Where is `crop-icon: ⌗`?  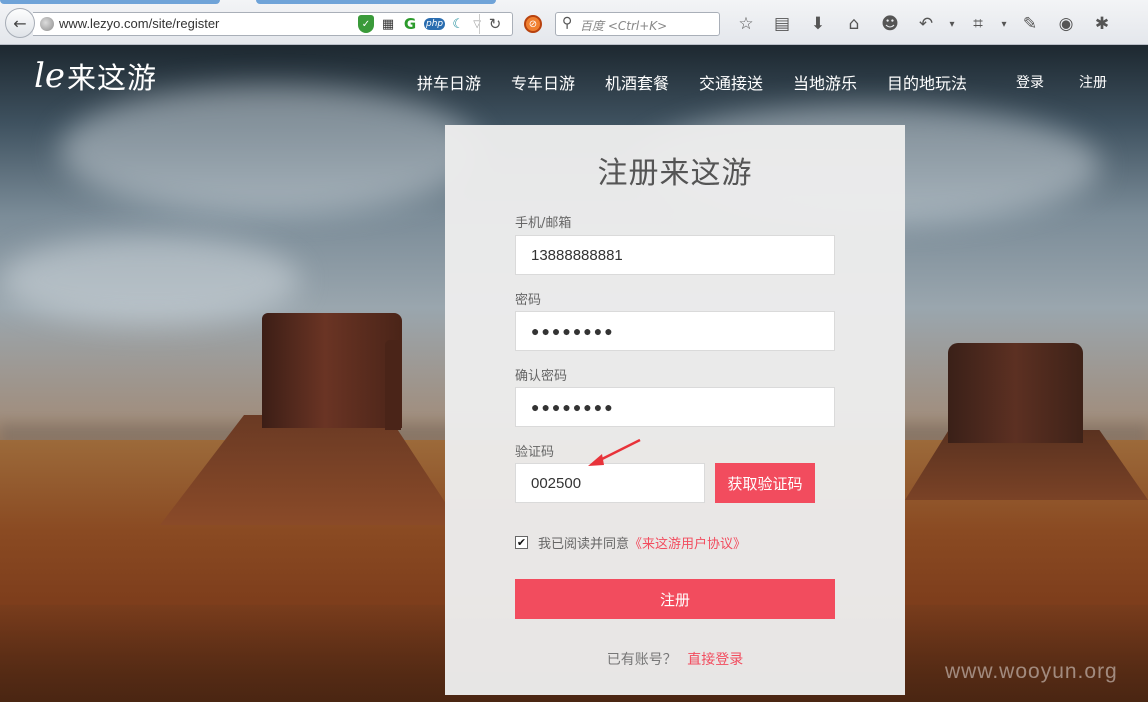 crop-icon: ⌗ is located at coordinates (978, 24).